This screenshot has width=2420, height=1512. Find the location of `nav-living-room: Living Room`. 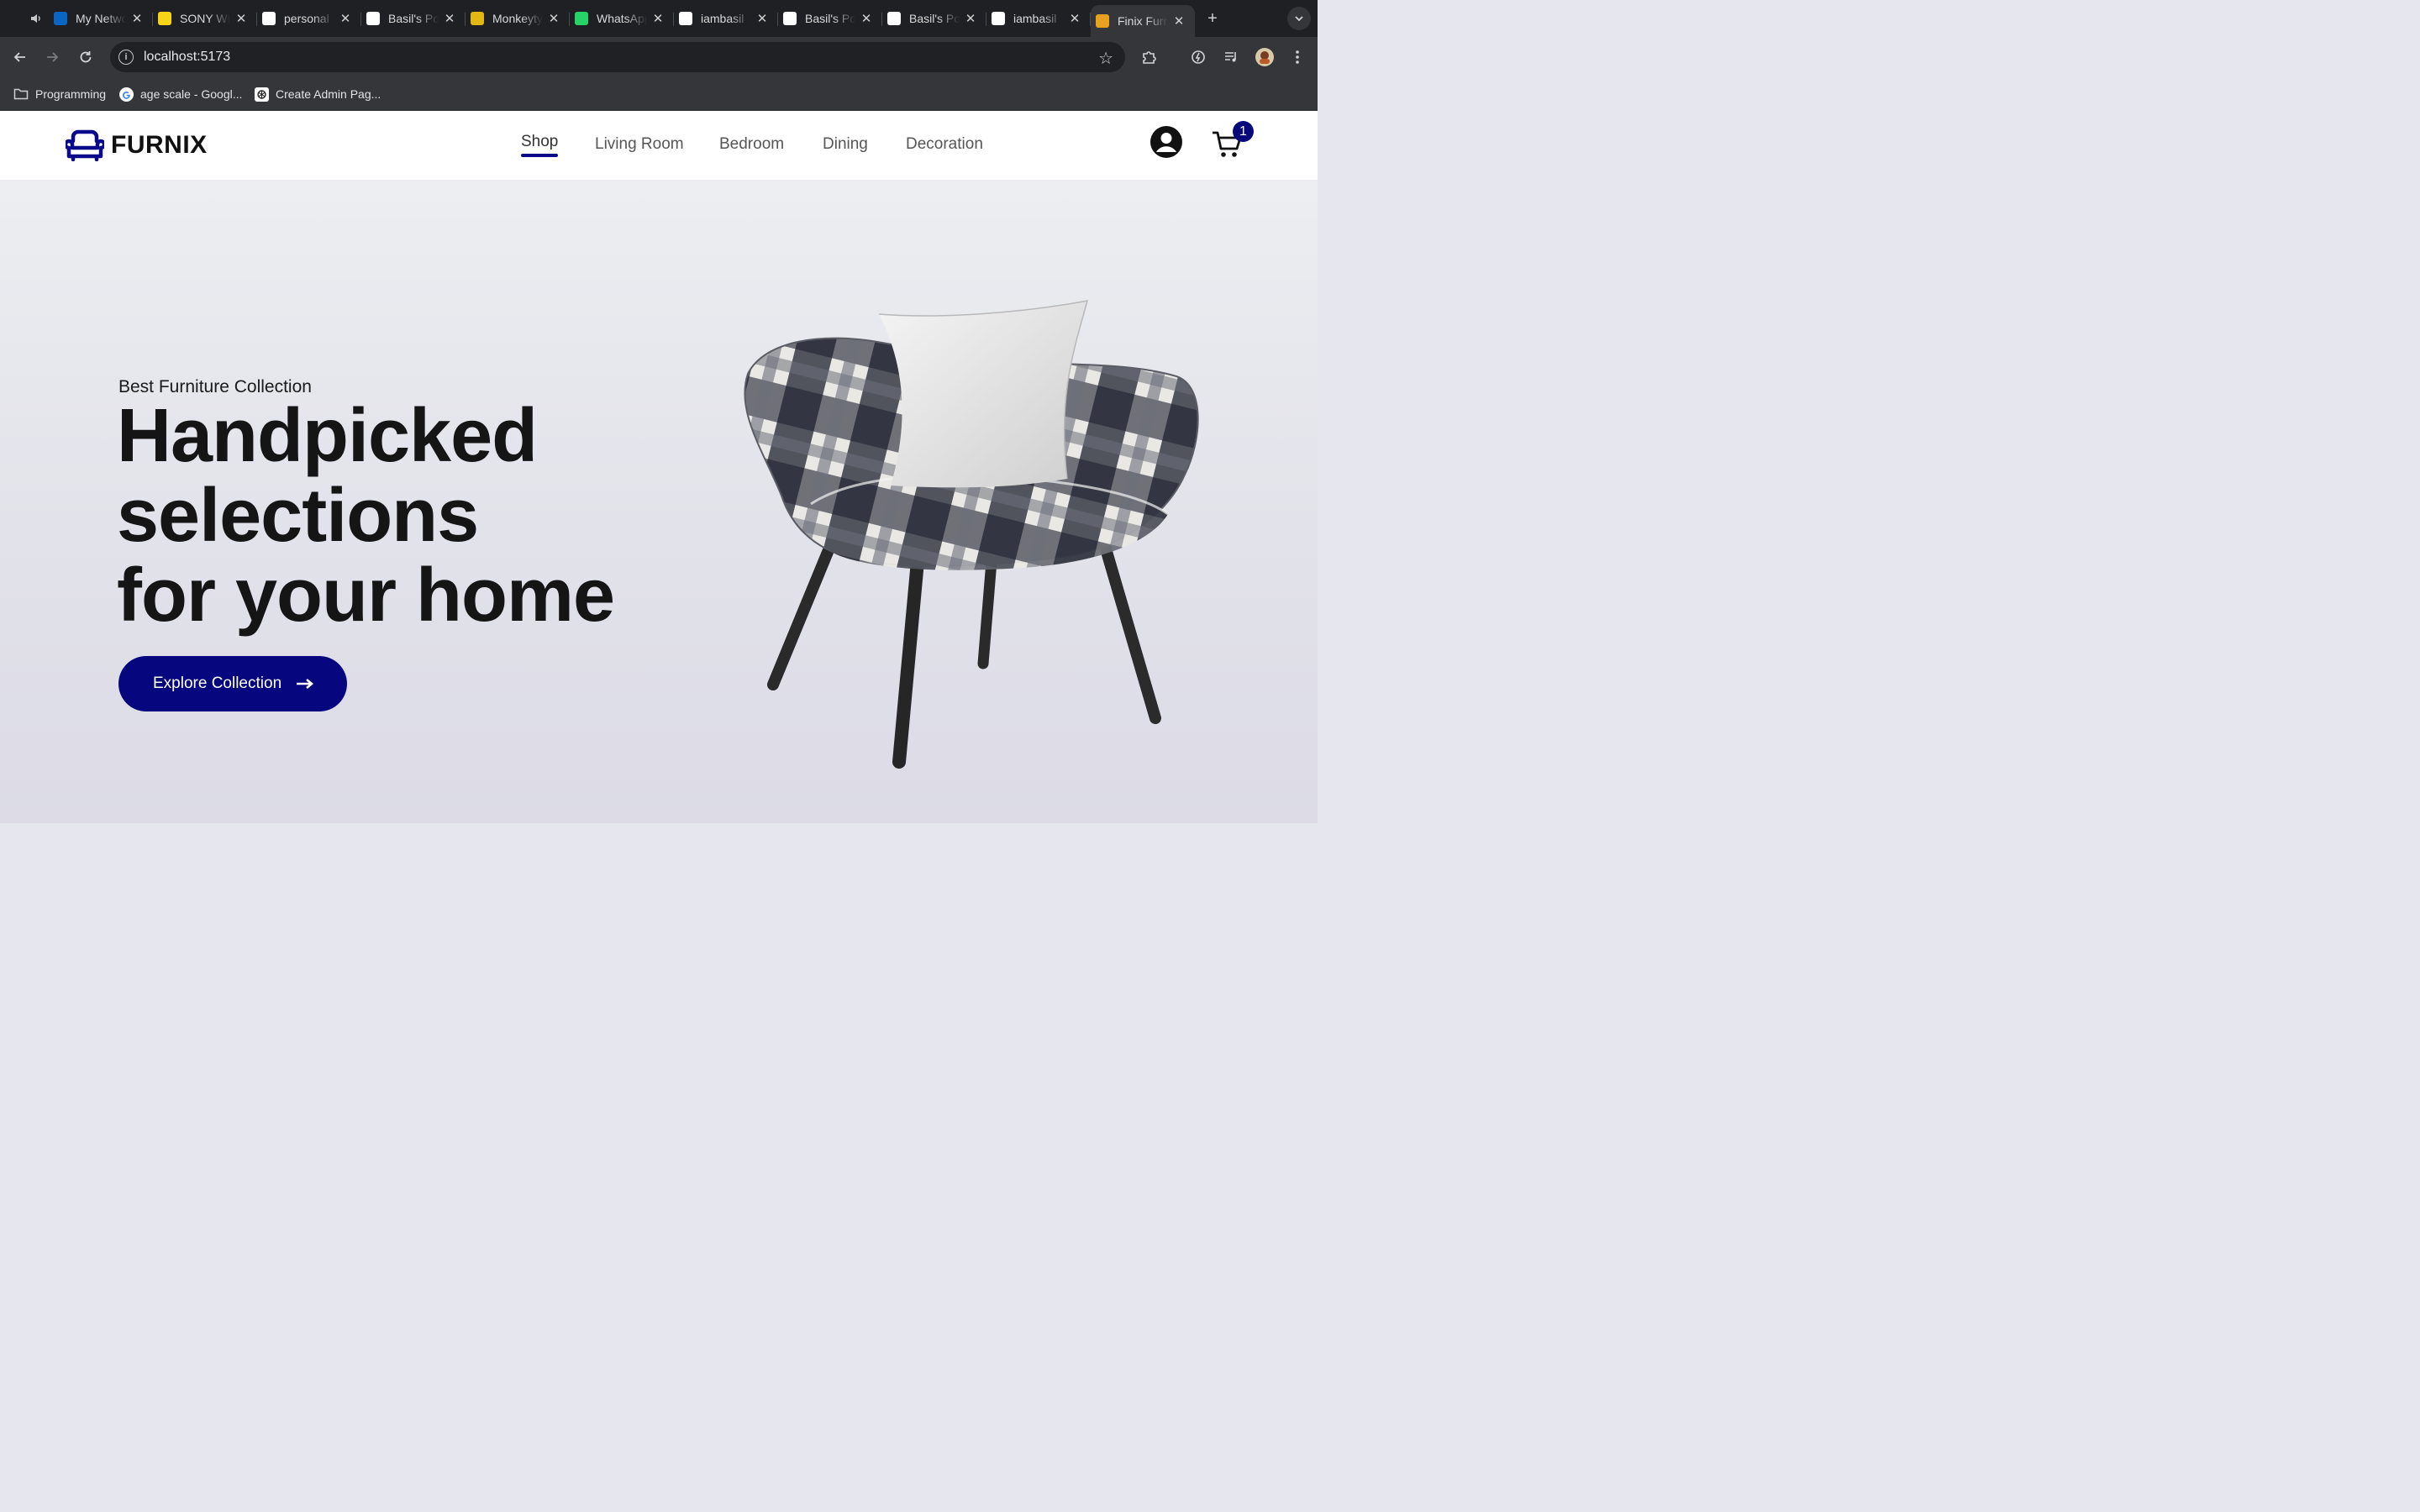

nav-living-room: Living Room is located at coordinates (639, 144).